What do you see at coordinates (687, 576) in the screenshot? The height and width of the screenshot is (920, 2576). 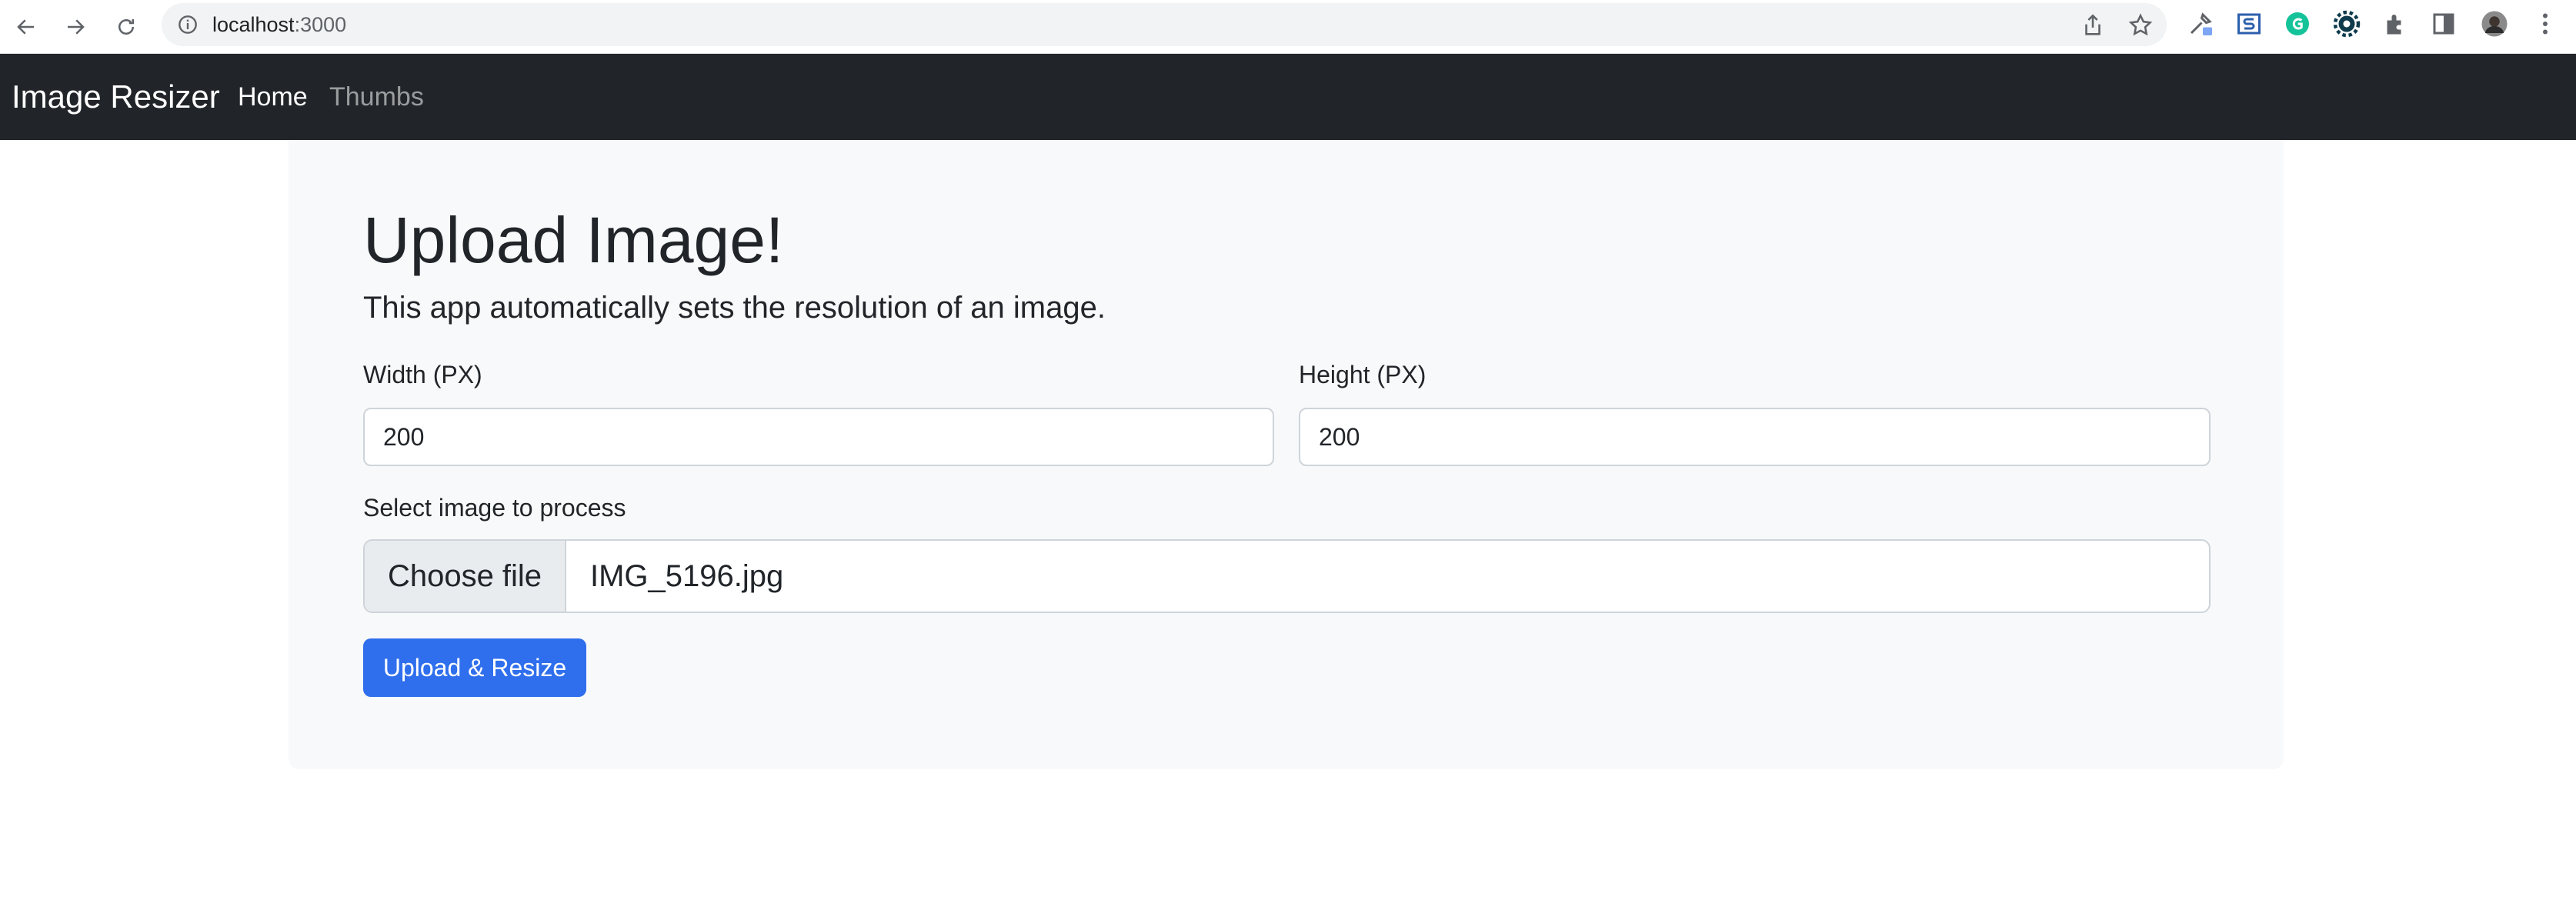 I see `selected-file-name: IMG_5196.jpg` at bounding box center [687, 576].